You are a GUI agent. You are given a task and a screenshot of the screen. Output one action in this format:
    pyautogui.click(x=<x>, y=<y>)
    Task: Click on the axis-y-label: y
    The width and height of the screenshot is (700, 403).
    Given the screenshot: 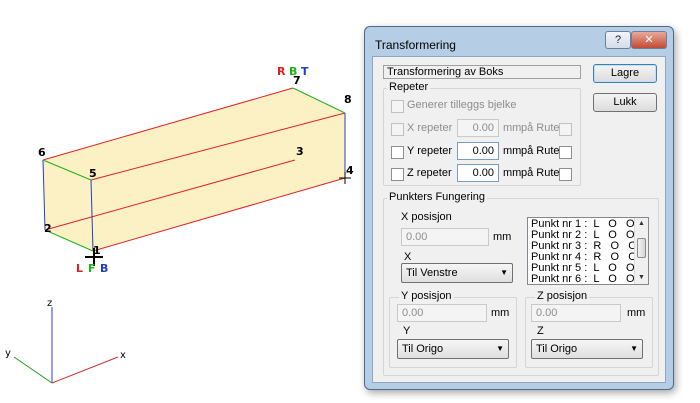 What is the action you would take?
    pyautogui.click(x=8, y=353)
    